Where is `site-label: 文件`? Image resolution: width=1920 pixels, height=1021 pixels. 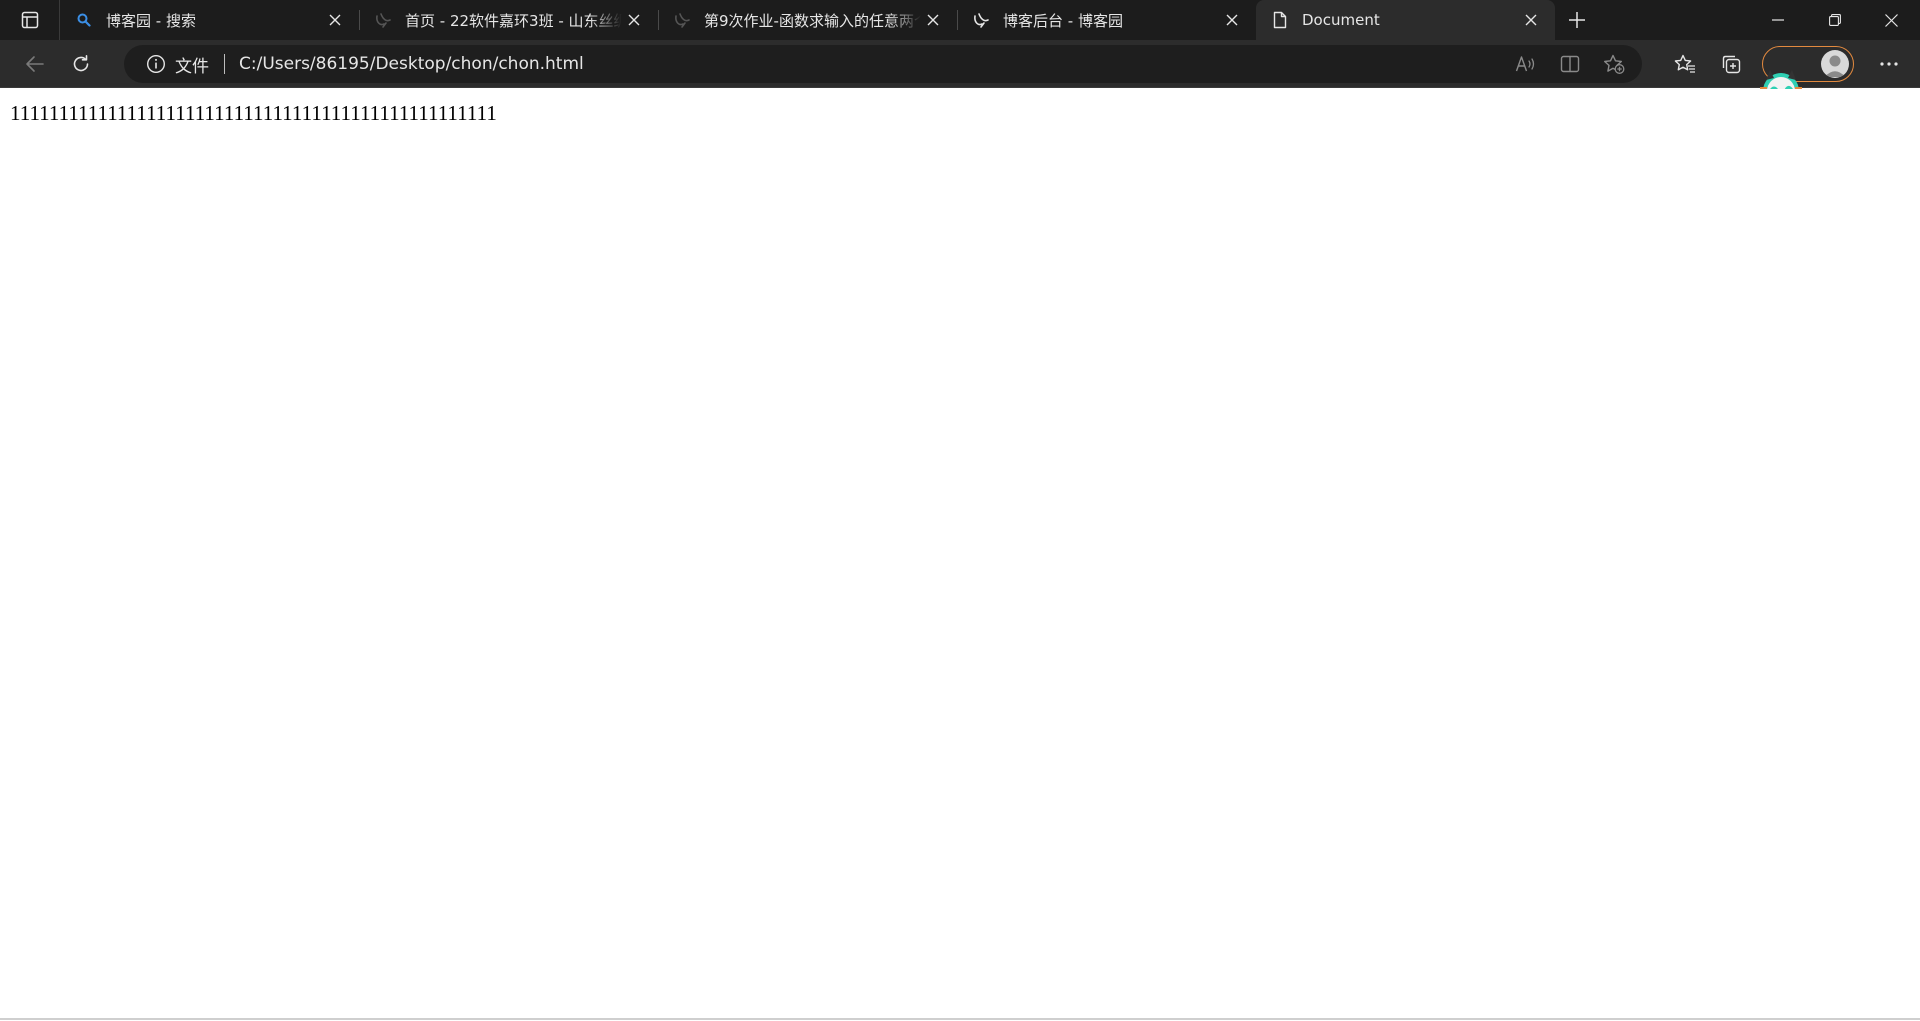
site-label: 文件 is located at coordinates (192, 66).